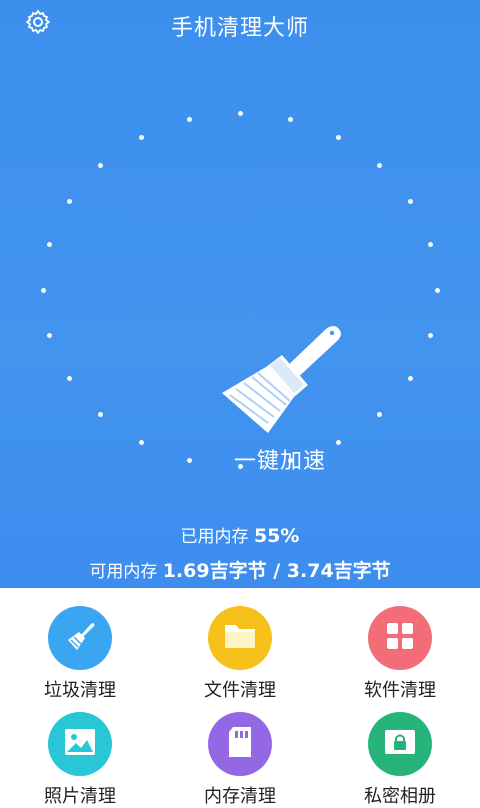 The image size is (480, 808). I want to click on sd-card-icon, so click(240, 744).